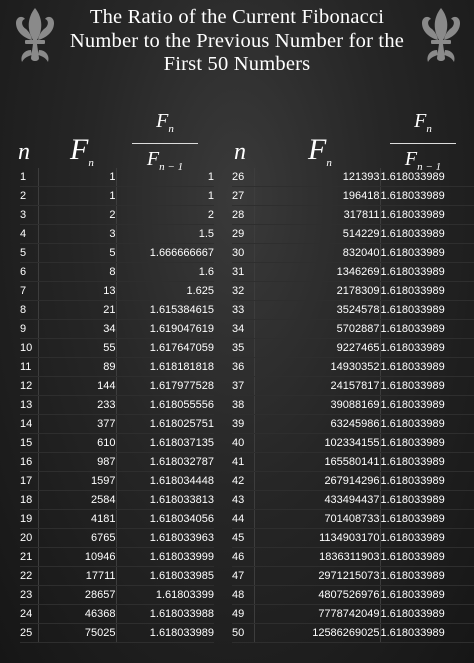  What do you see at coordinates (29, 538) in the screenshot?
I see `cell-n: 20` at bounding box center [29, 538].